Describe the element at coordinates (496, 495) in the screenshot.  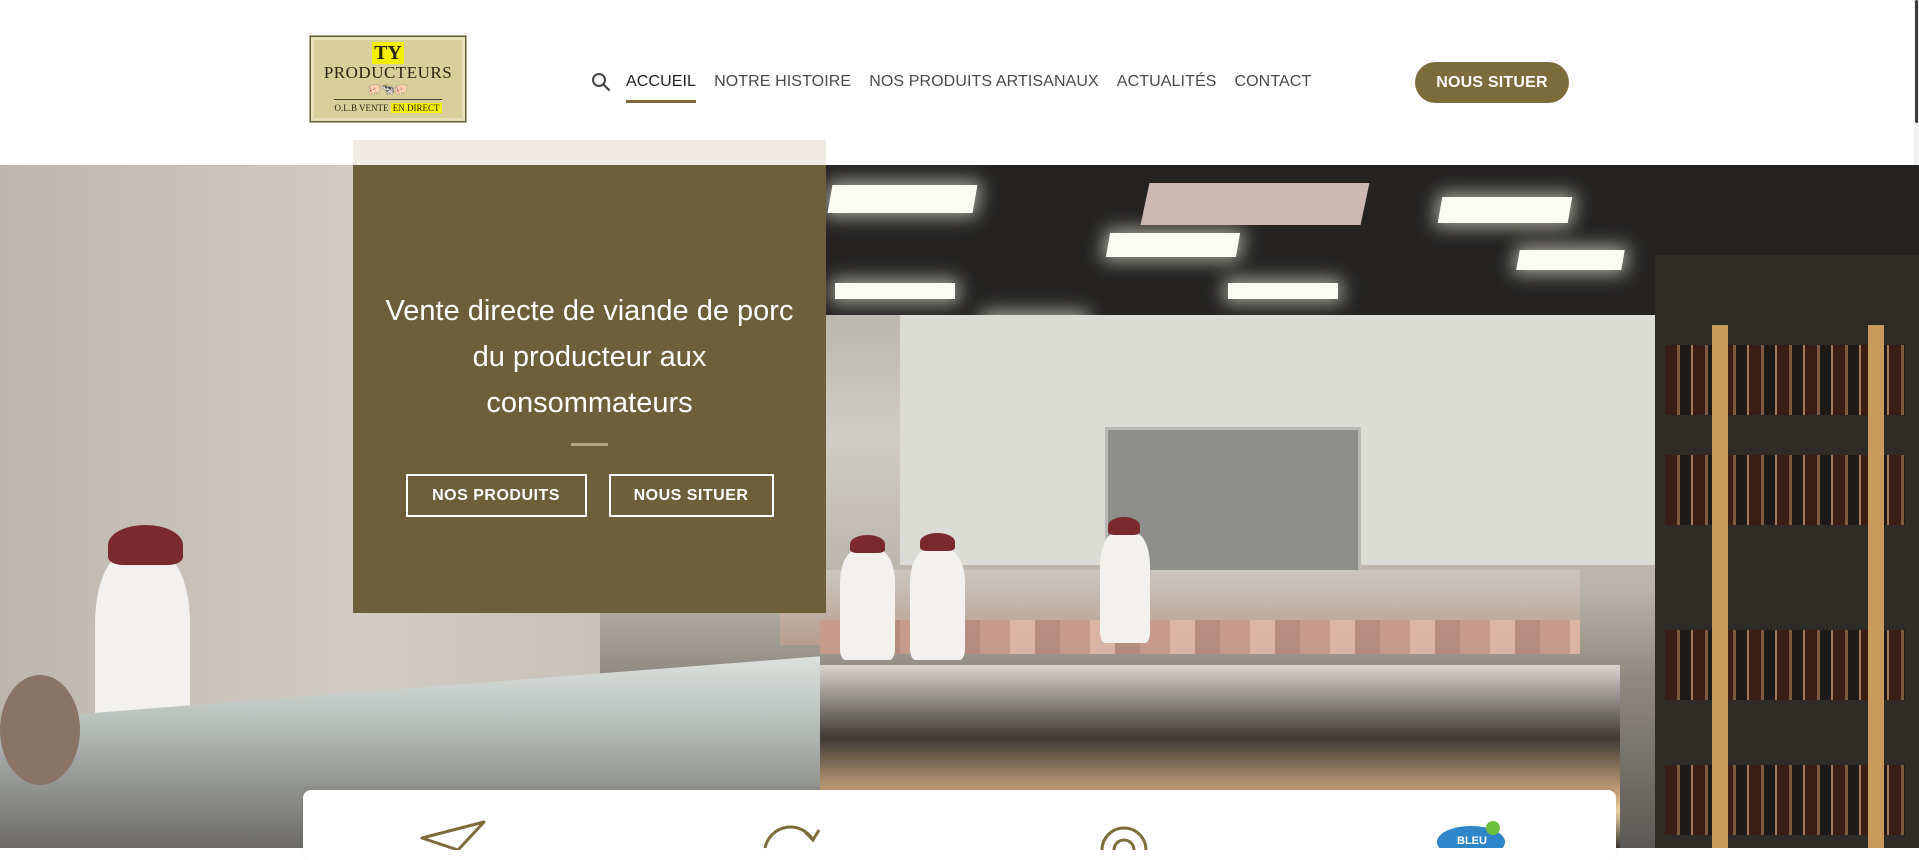
I see `nos-produits-button: NOS PRODUITS` at that location.